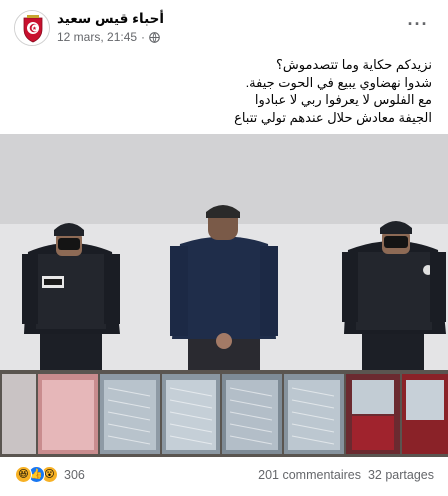  Describe the element at coordinates (110, 19) in the screenshot. I see `page-name-link: أحباء قيس سعيد` at that location.